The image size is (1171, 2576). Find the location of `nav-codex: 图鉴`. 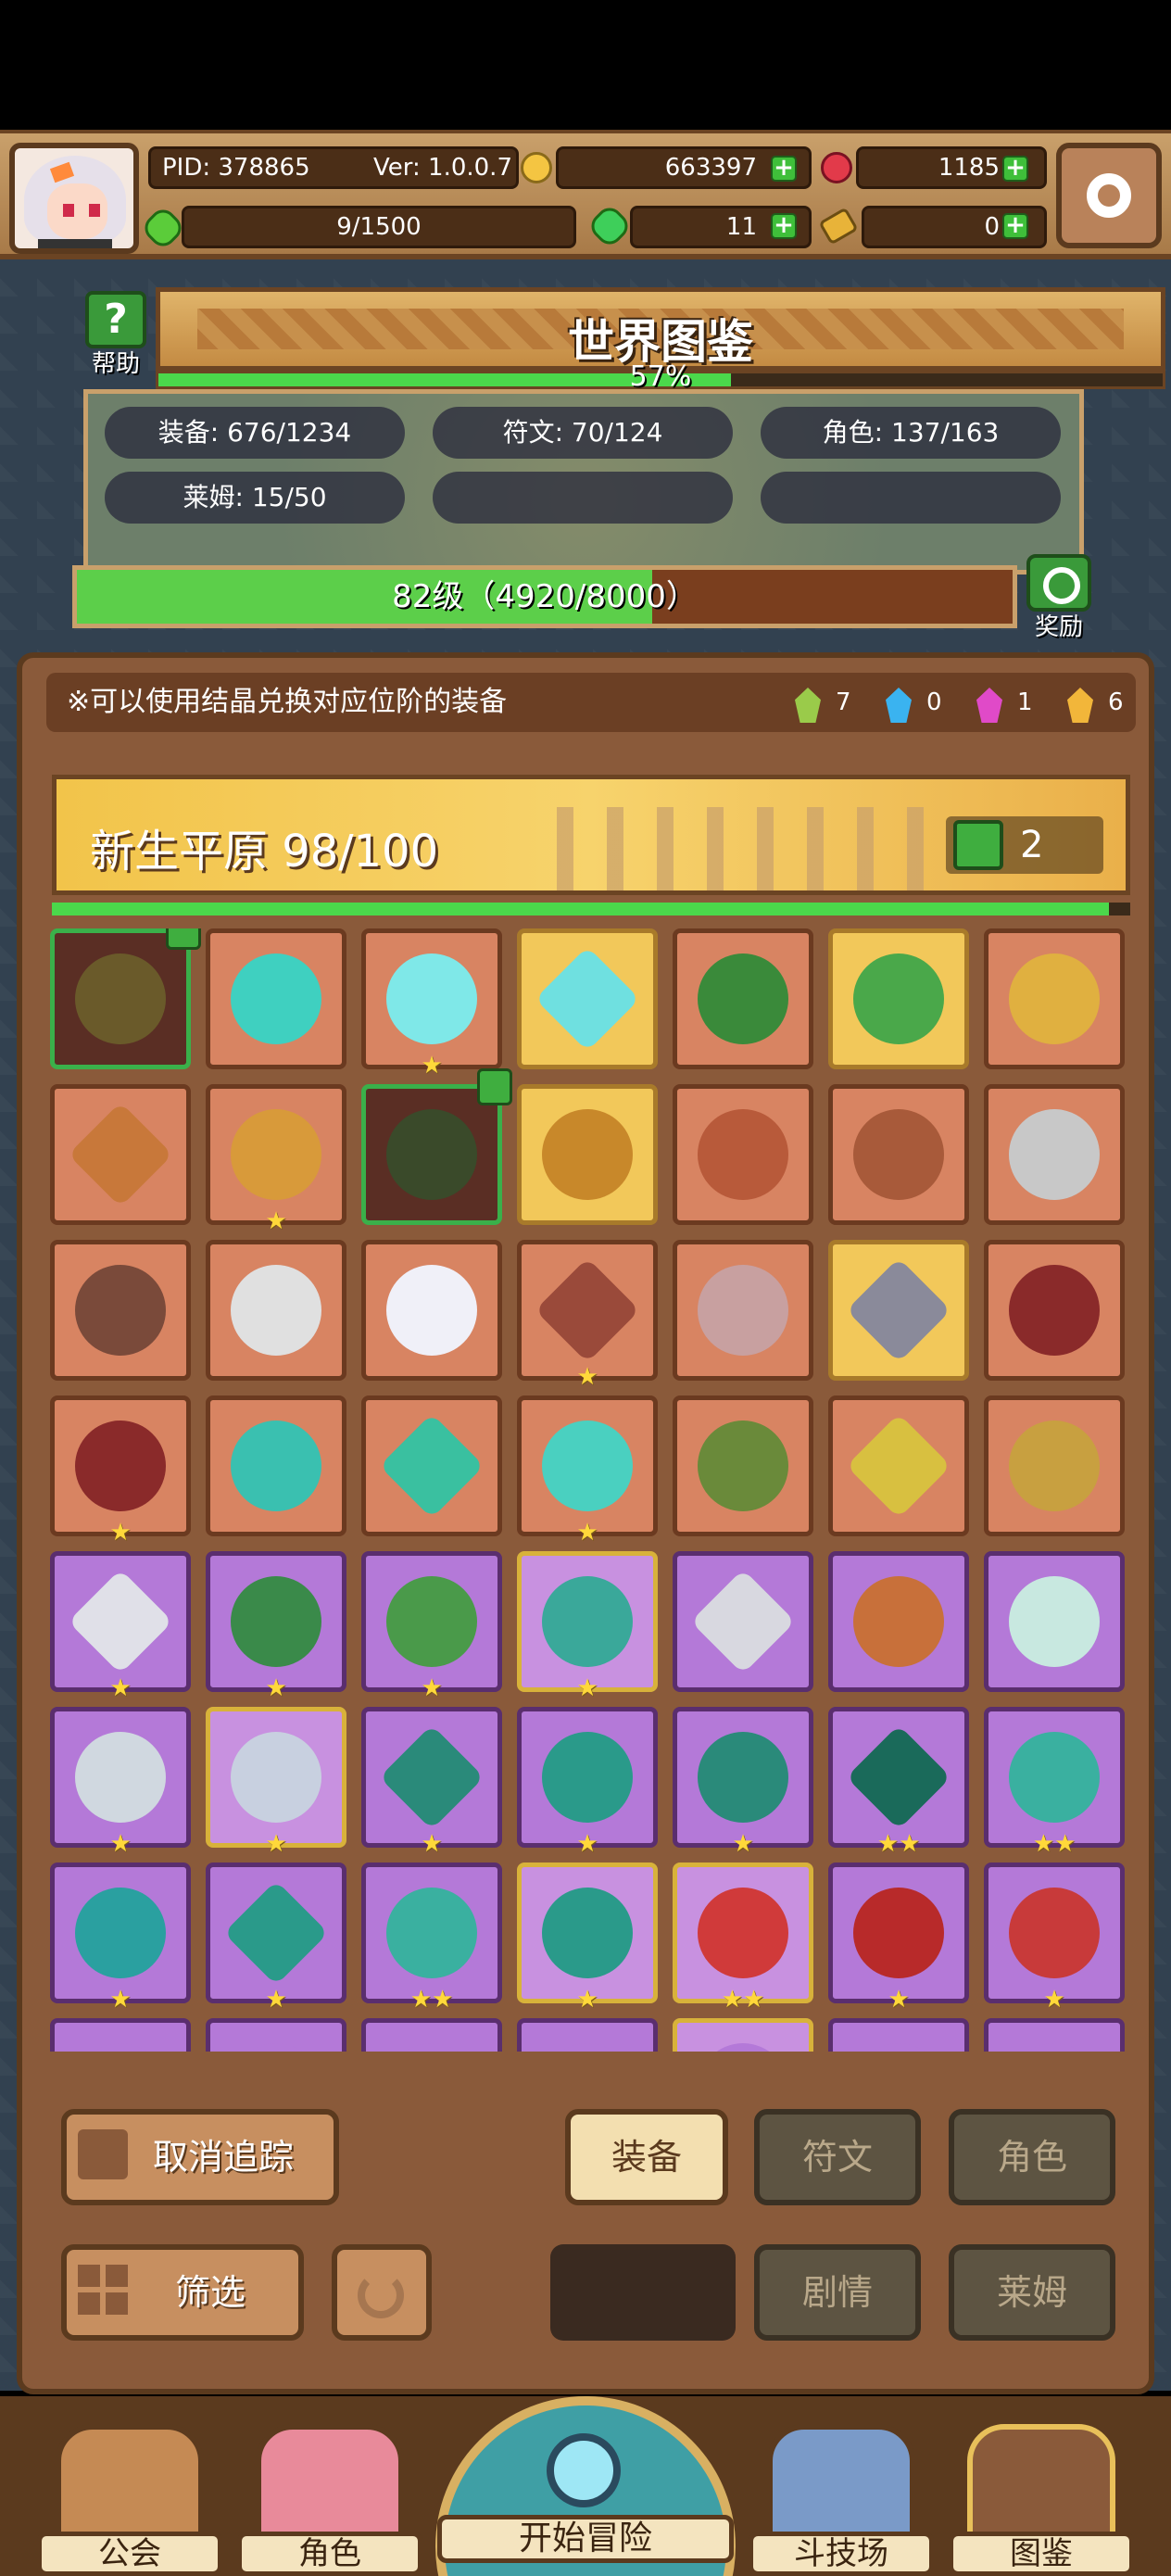

nav-codex: 图鉴 is located at coordinates (1041, 2500).